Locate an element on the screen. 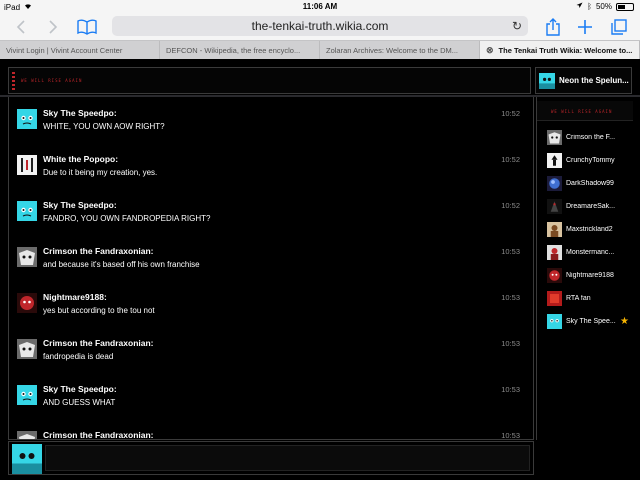 The height and width of the screenshot is (480, 640). banner-decoration is located at coordinates (13, 81).